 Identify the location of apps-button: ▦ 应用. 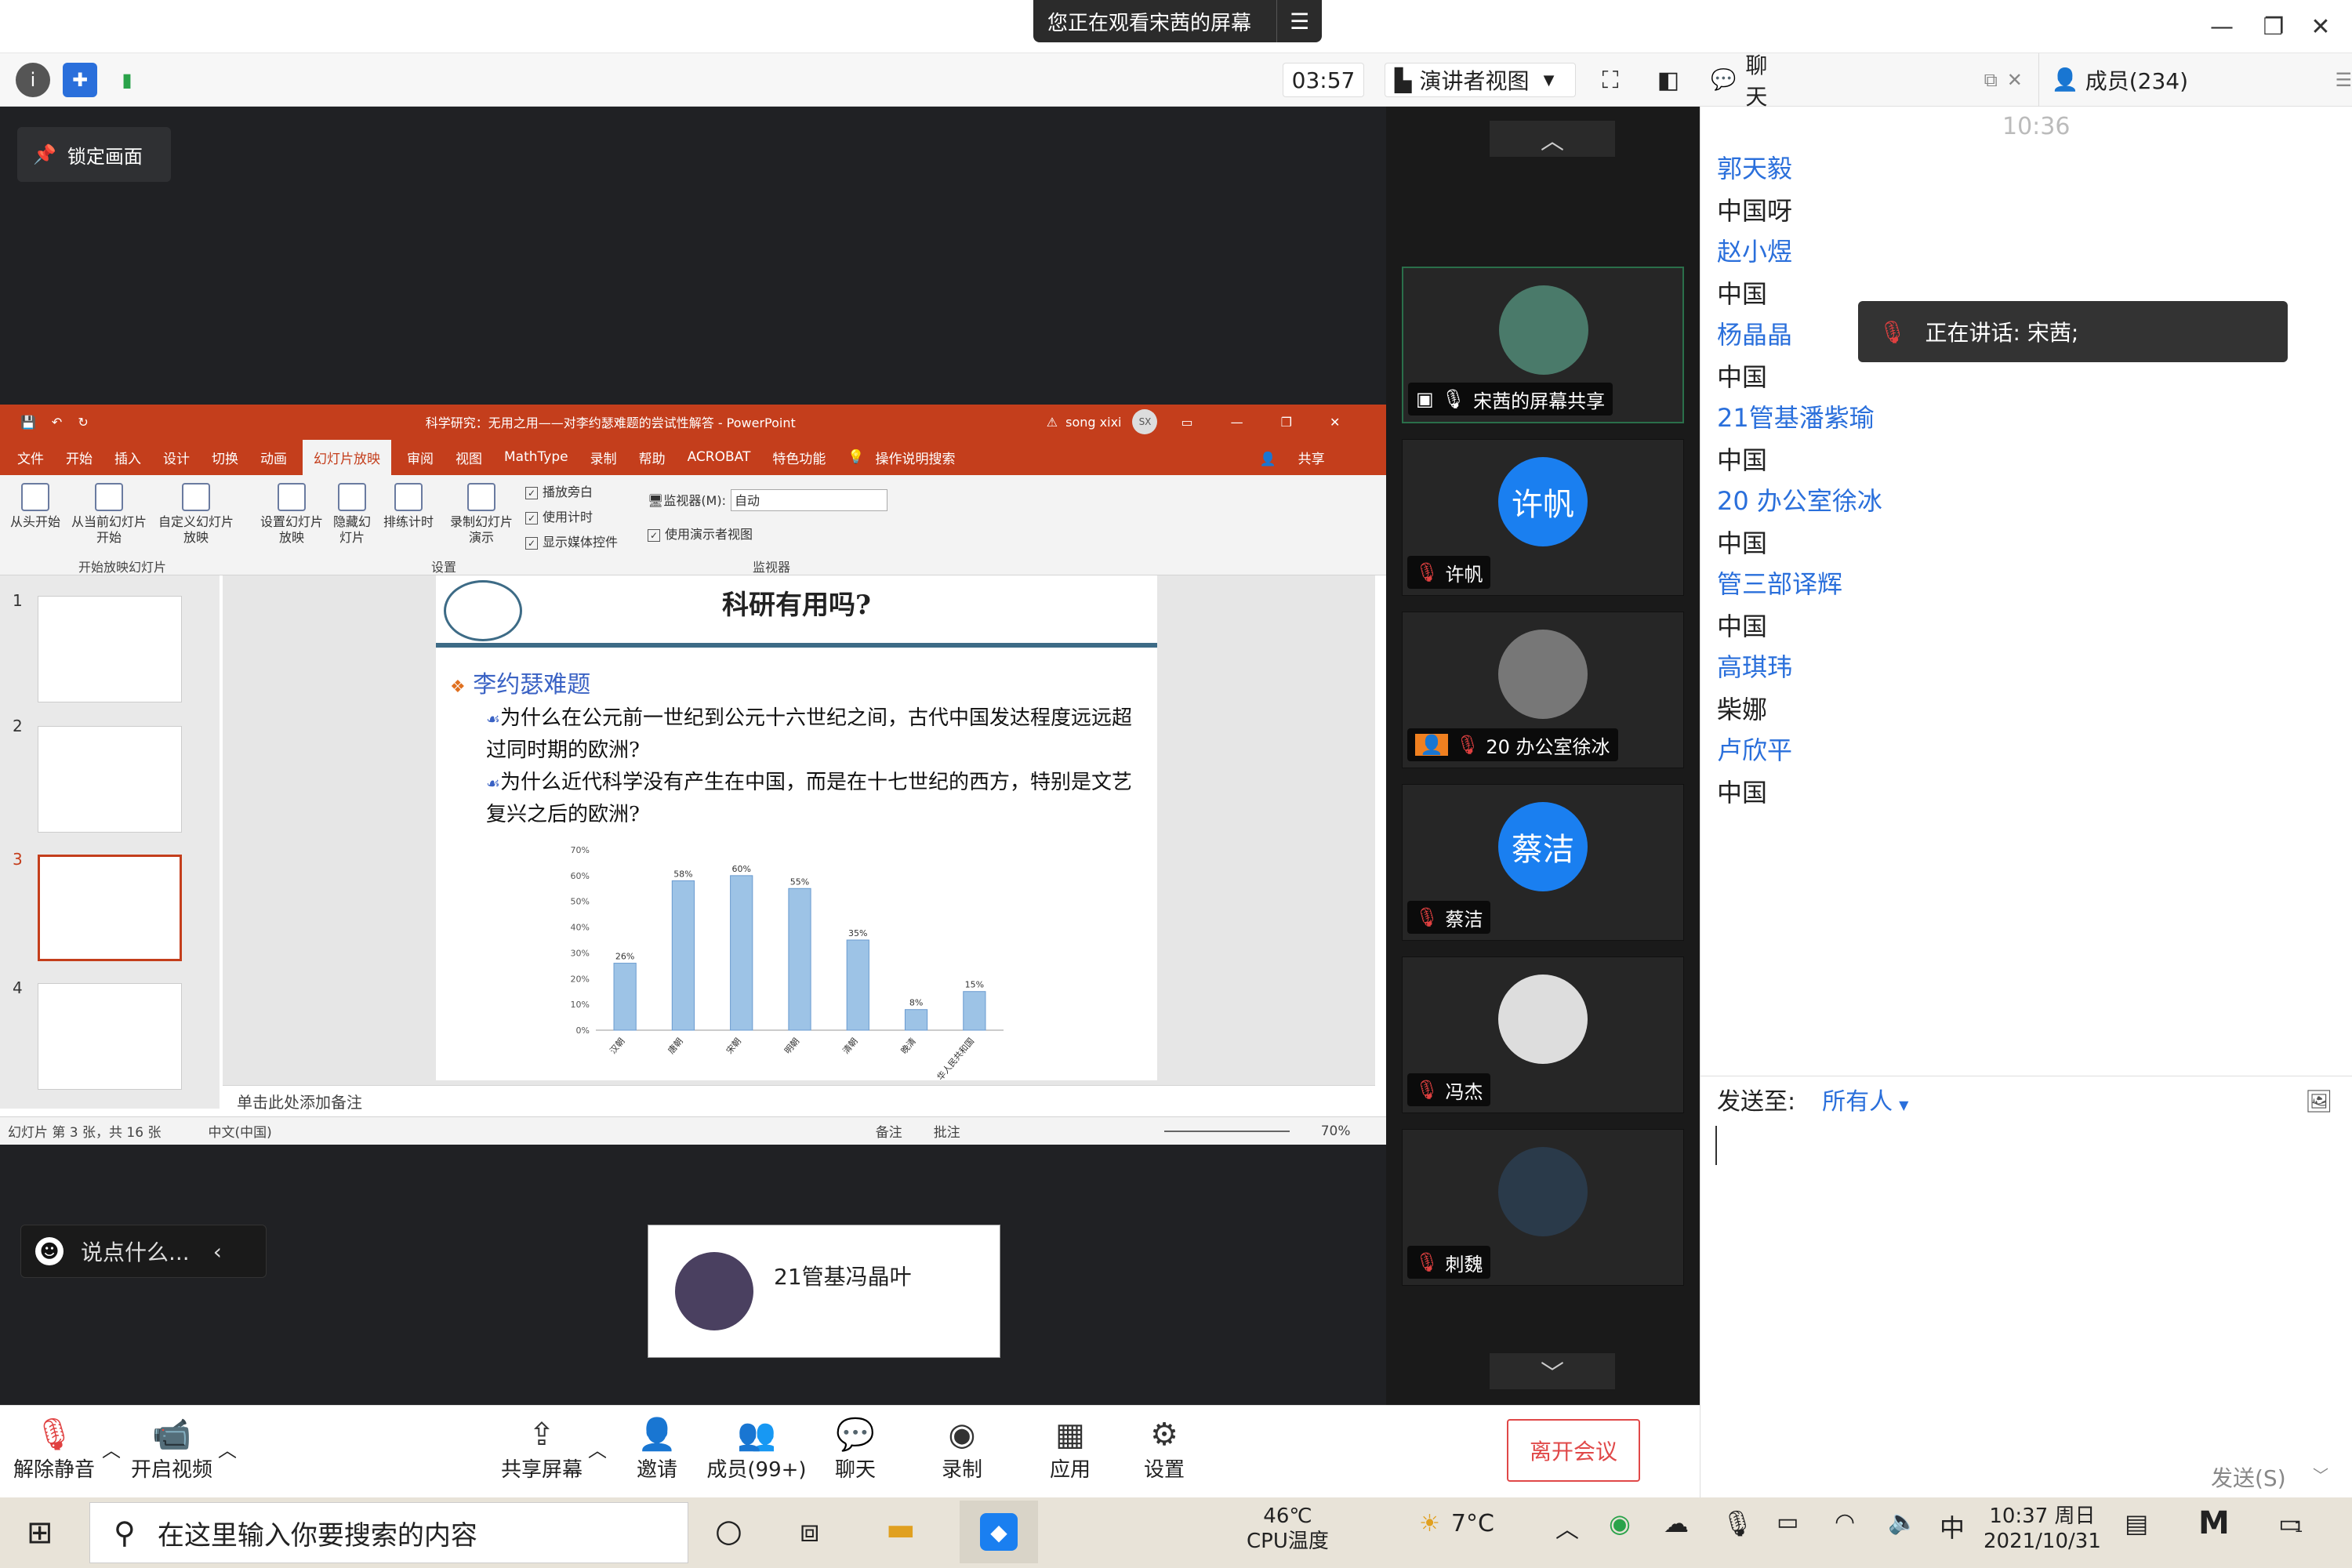
(1070, 1449).